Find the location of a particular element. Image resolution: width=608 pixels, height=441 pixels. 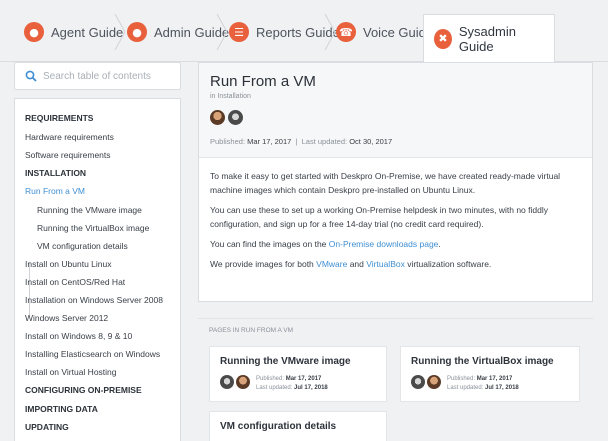

toc-item-win8: Install on Windows 8, 9 & 10 is located at coordinates (78, 336).